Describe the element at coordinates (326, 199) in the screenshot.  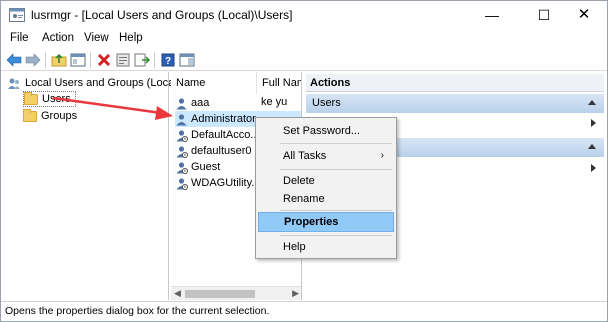
I see `menu-item-rename: Rename` at that location.